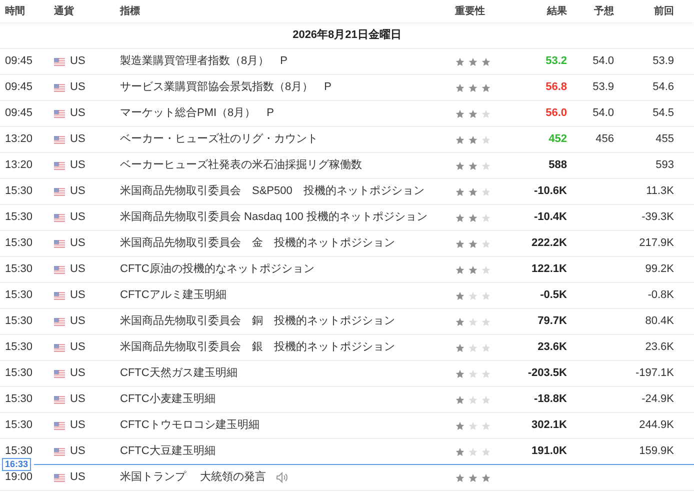 The image size is (694, 498). Describe the element at coordinates (551, 348) in the screenshot. I see `actual-value: 23.6K` at that location.